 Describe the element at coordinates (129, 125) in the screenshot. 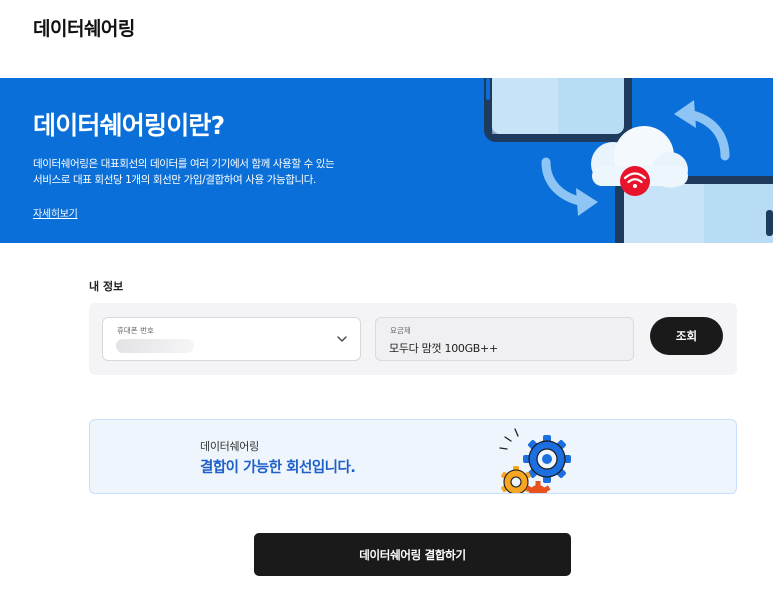

I see `banner-title: 데이터쉐어링이란?` at that location.